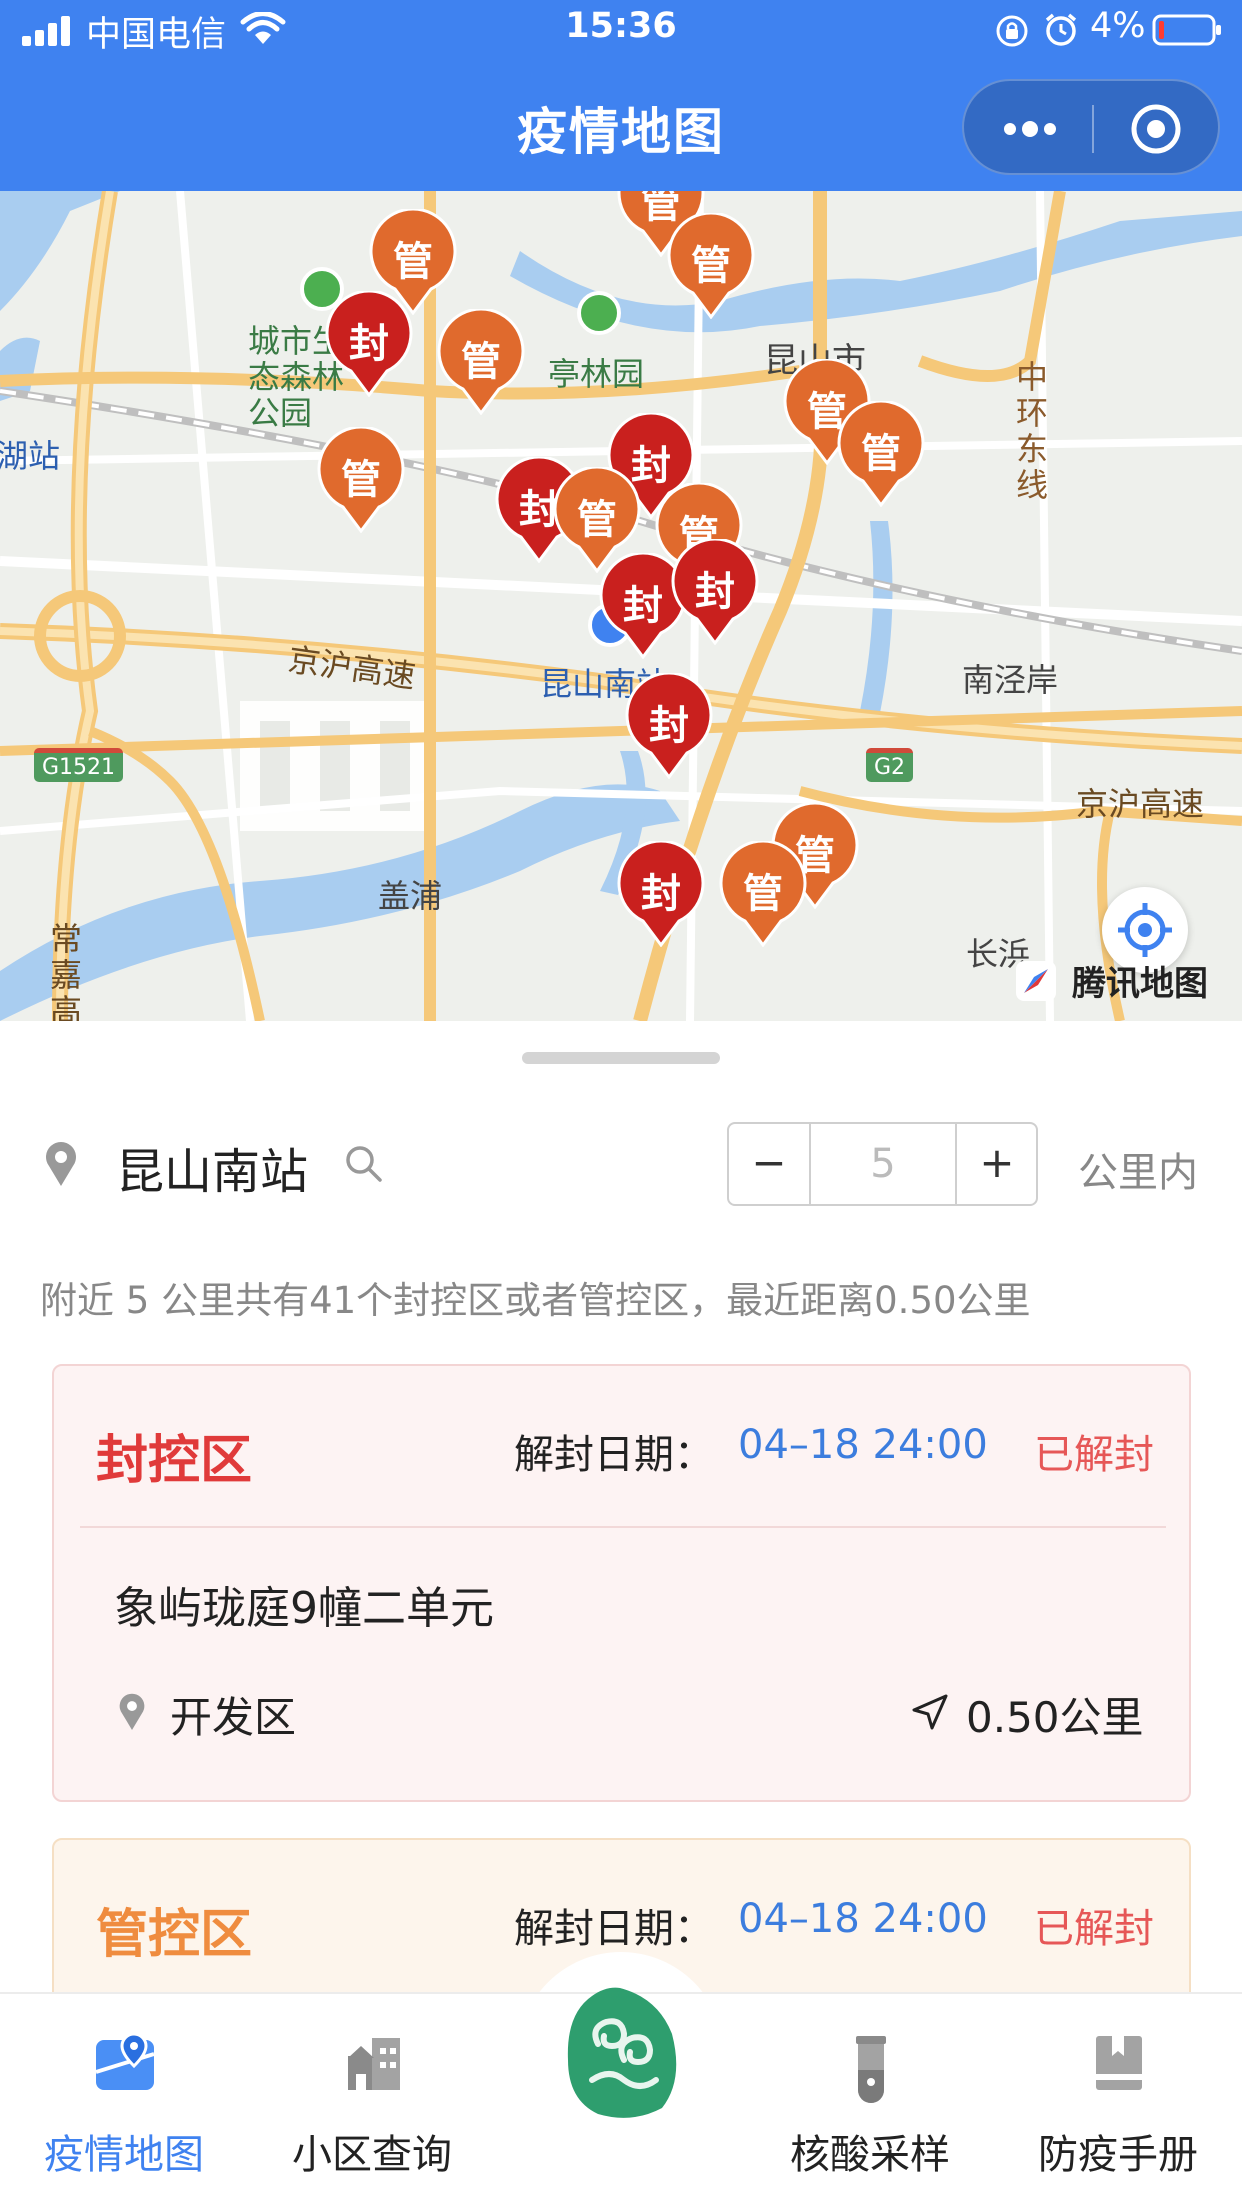  I want to click on tab-nucleic-sampling: 核酸采样, so click(870, 2101).